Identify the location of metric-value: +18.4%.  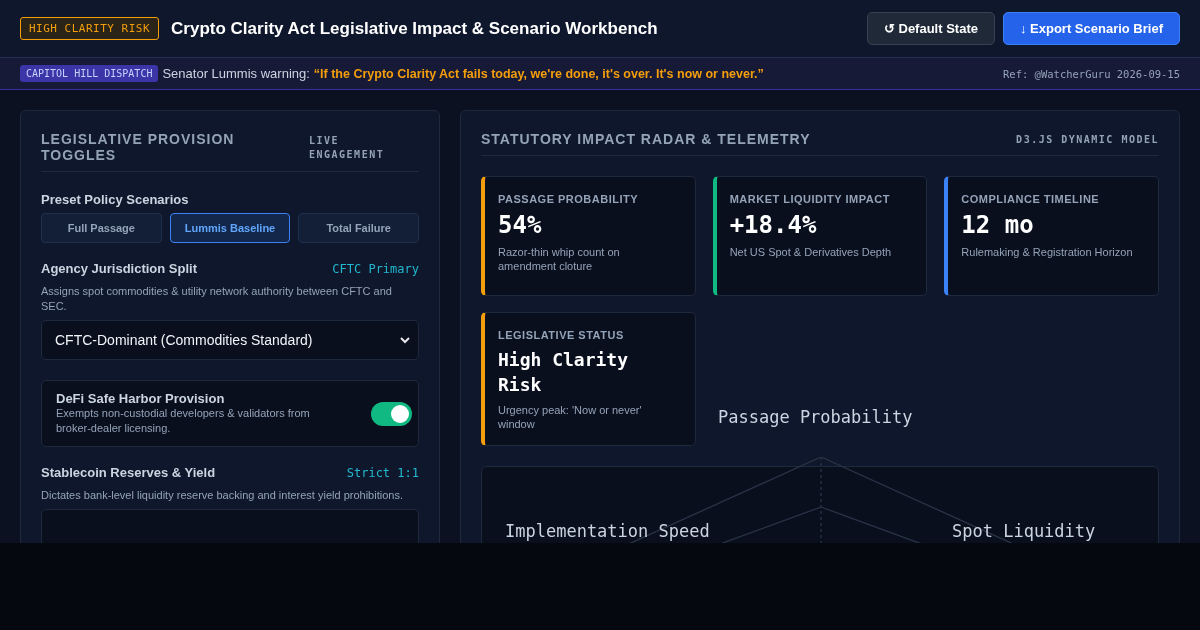
(773, 225).